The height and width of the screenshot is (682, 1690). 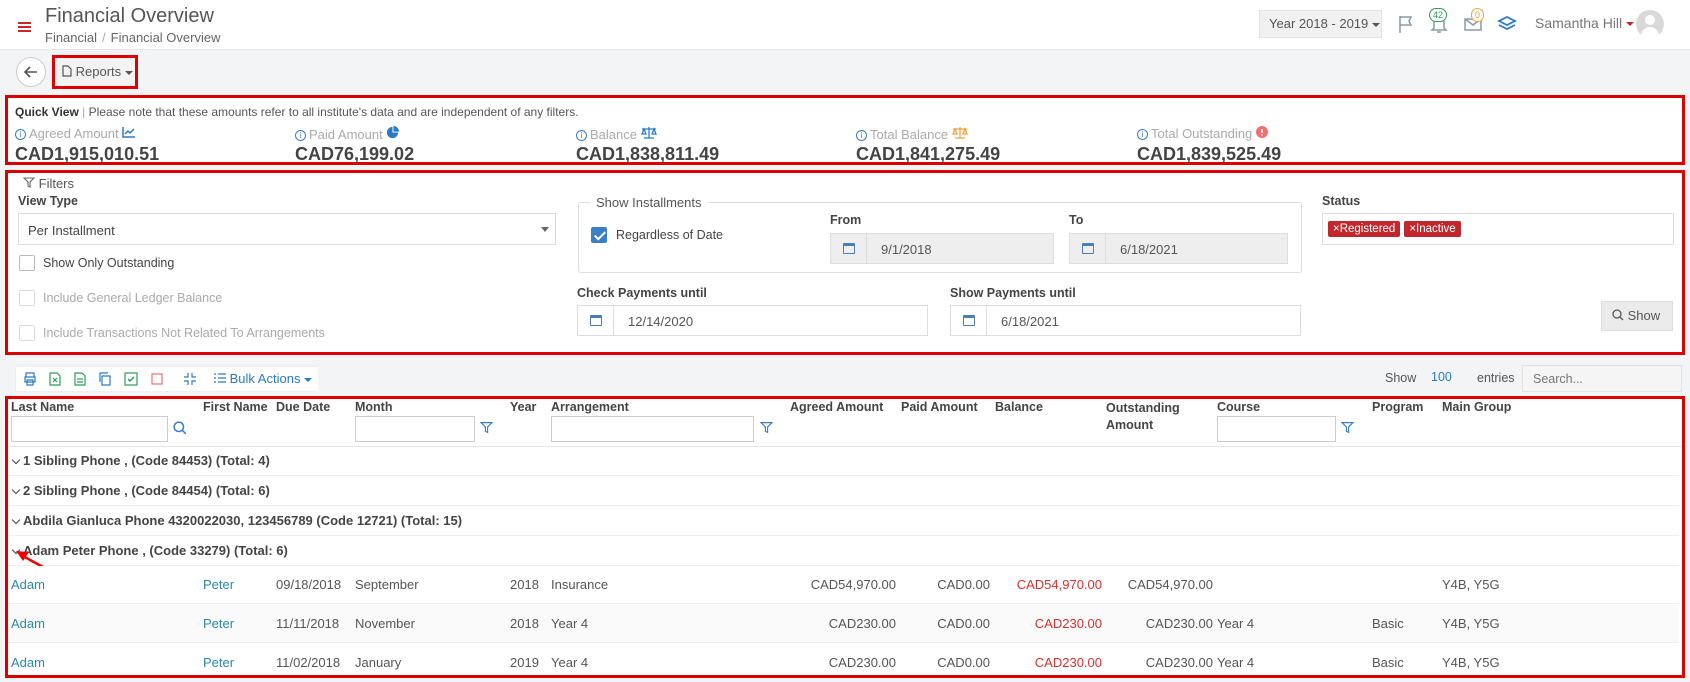 What do you see at coordinates (165, 37) in the screenshot?
I see `breadcrumb-current: Financial Overview` at bounding box center [165, 37].